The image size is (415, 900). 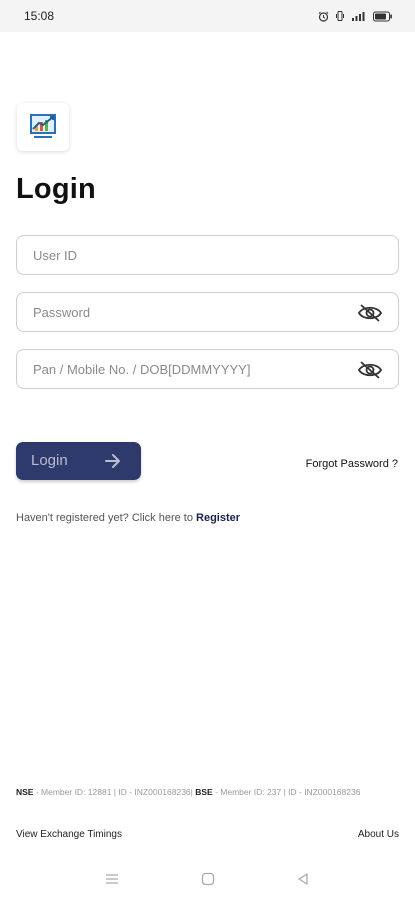 I want to click on view-exchange-timings-link: View Exchange Timings, so click(x=69, y=834).